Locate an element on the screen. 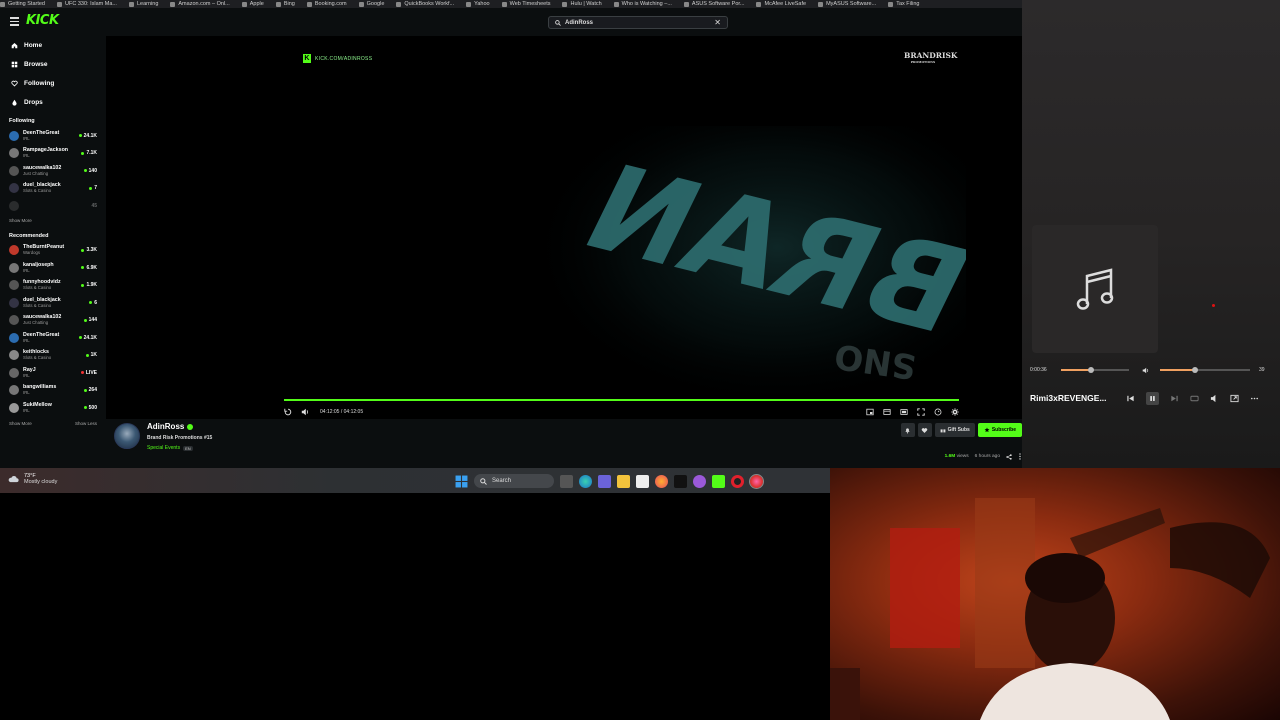  next-track-icon is located at coordinates (1174, 398).